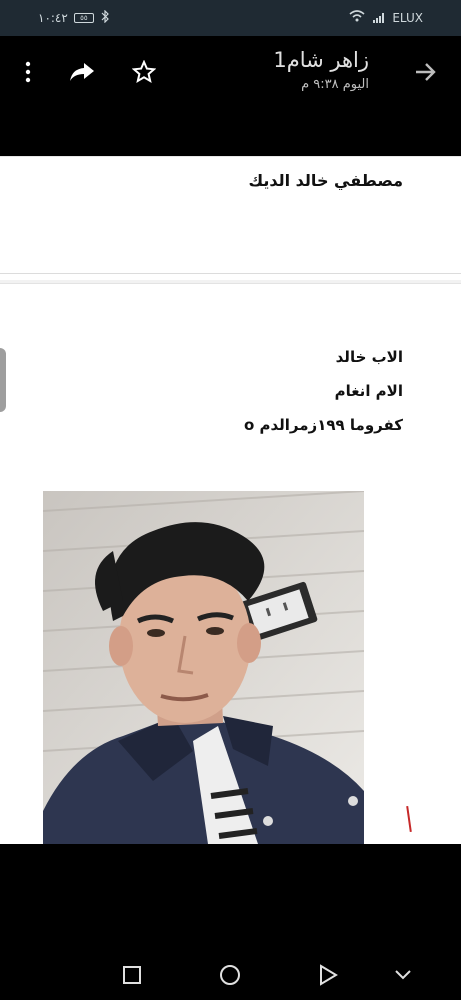  Describe the element at coordinates (323, 425) in the screenshot. I see `village-blood-line: كفروما ١٩٩زمرالدم o` at that location.